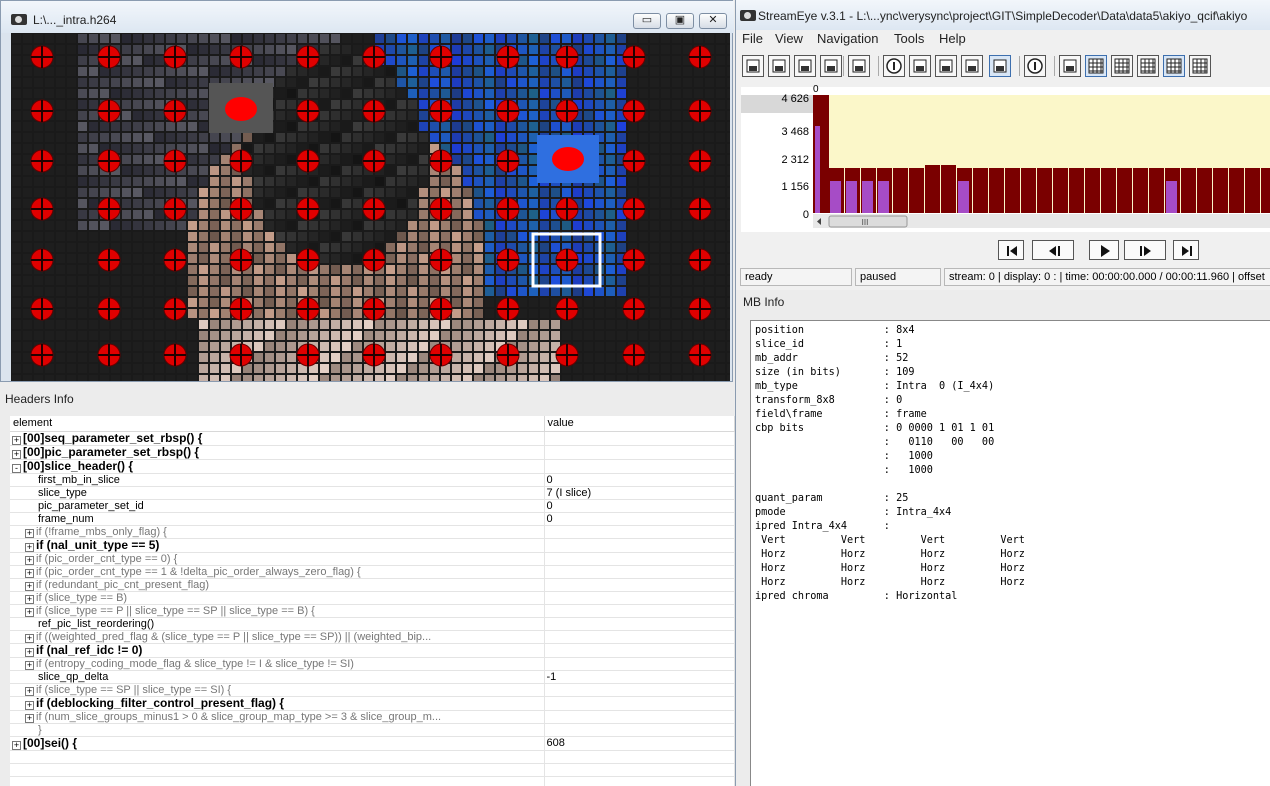 The image size is (1270, 786). Describe the element at coordinates (1200, 66) in the screenshot. I see `macroblock-type-icon` at that location.